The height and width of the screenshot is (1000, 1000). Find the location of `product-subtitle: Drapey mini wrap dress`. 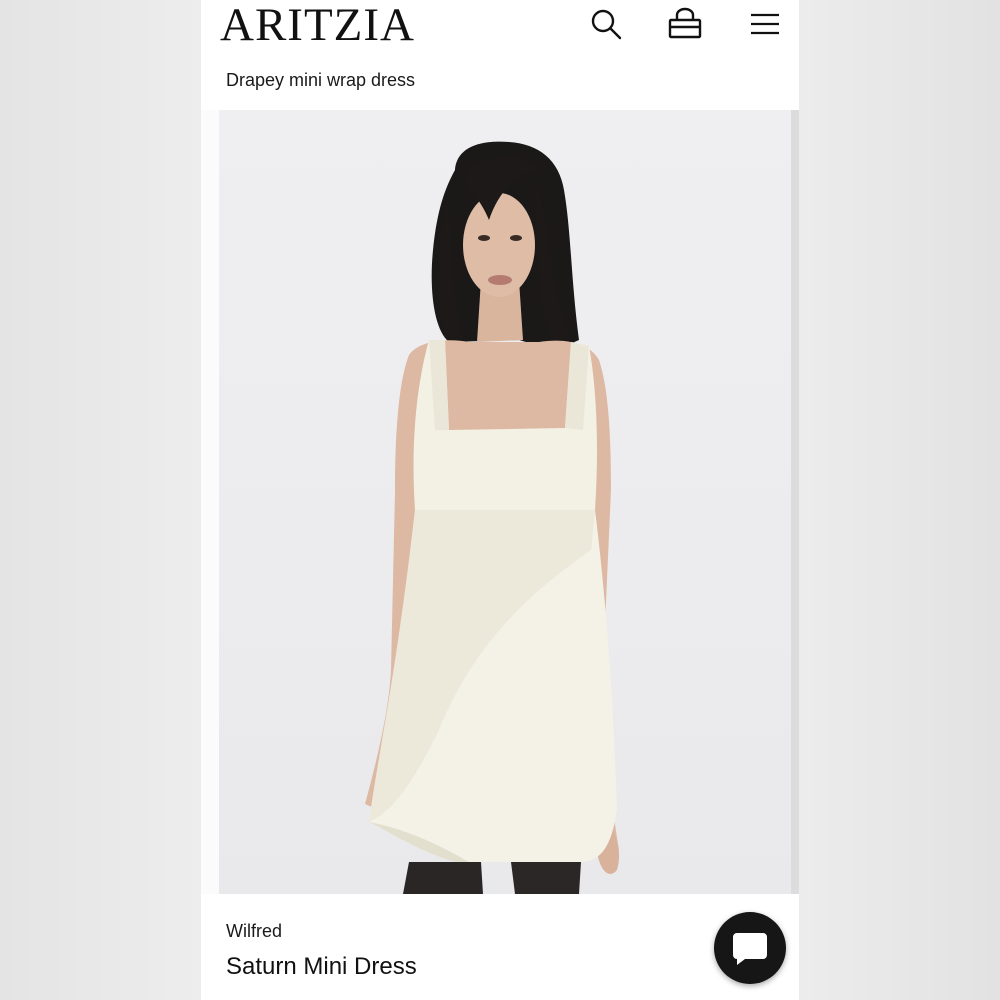

product-subtitle: Drapey mini wrap dress is located at coordinates (321, 80).